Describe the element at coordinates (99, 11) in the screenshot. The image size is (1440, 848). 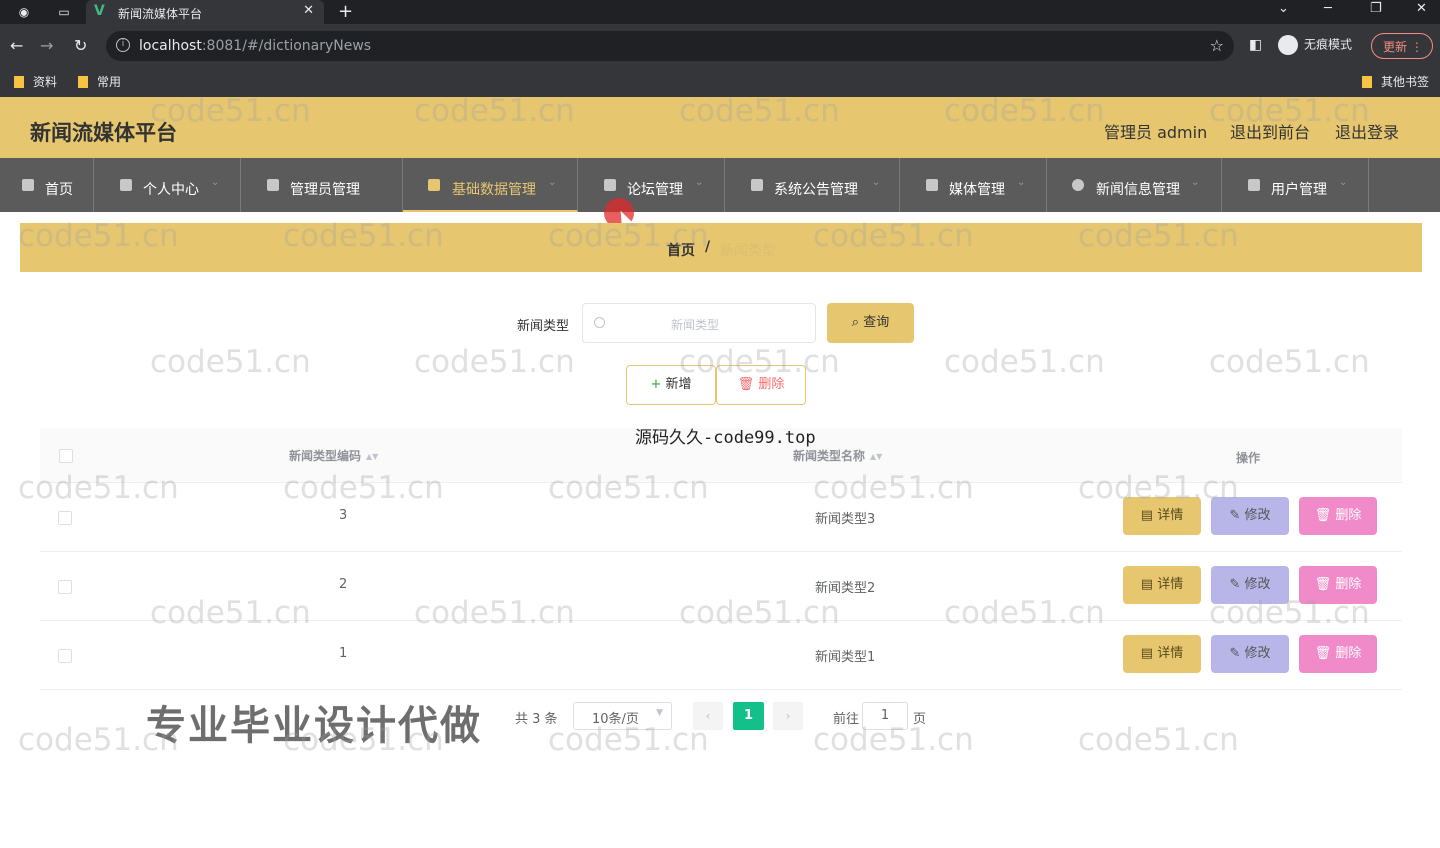
I see `vue-logo-icon: V` at that location.